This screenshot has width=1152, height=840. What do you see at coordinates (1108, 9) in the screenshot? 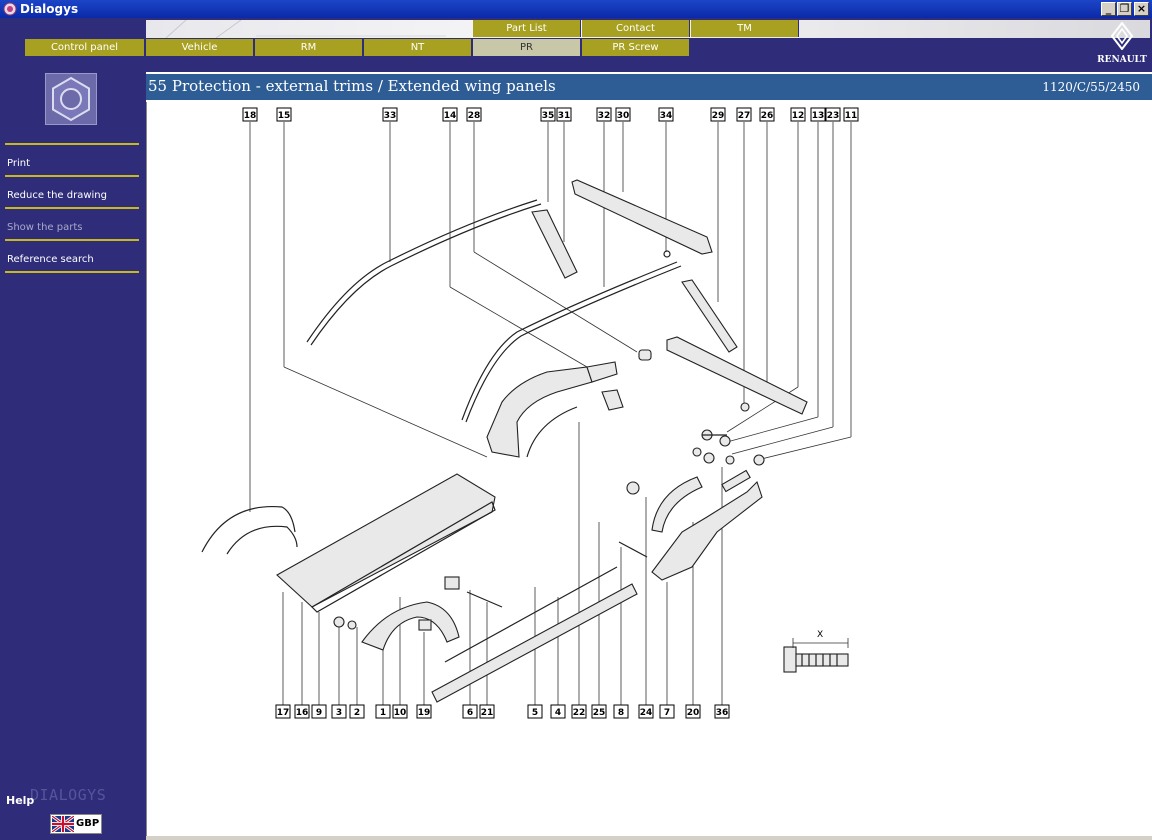
I see `minimize-button: _` at bounding box center [1108, 9].